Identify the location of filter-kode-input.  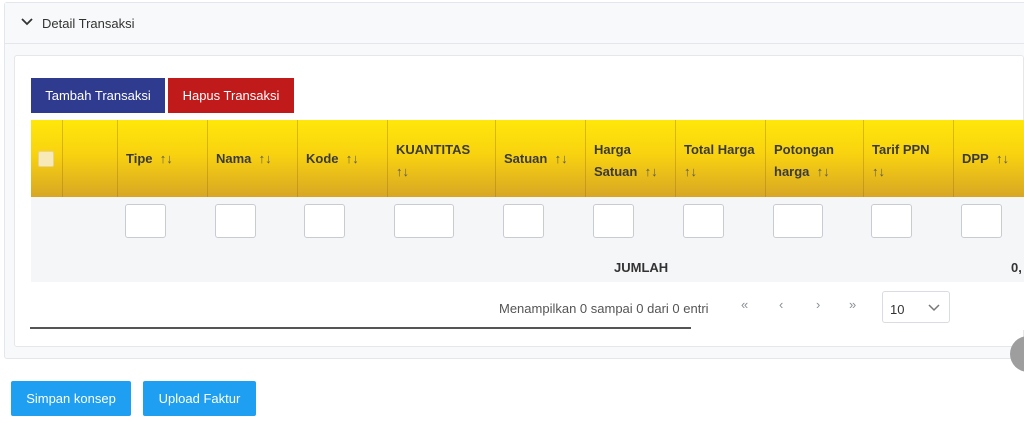
(324, 221).